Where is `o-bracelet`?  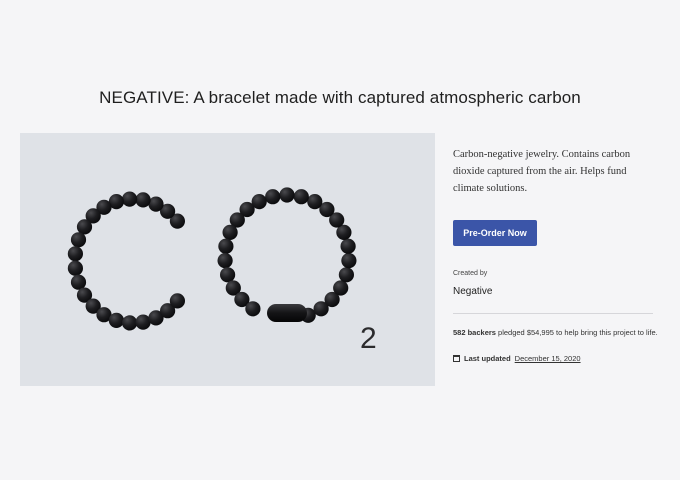
o-bracelet is located at coordinates (287, 255).